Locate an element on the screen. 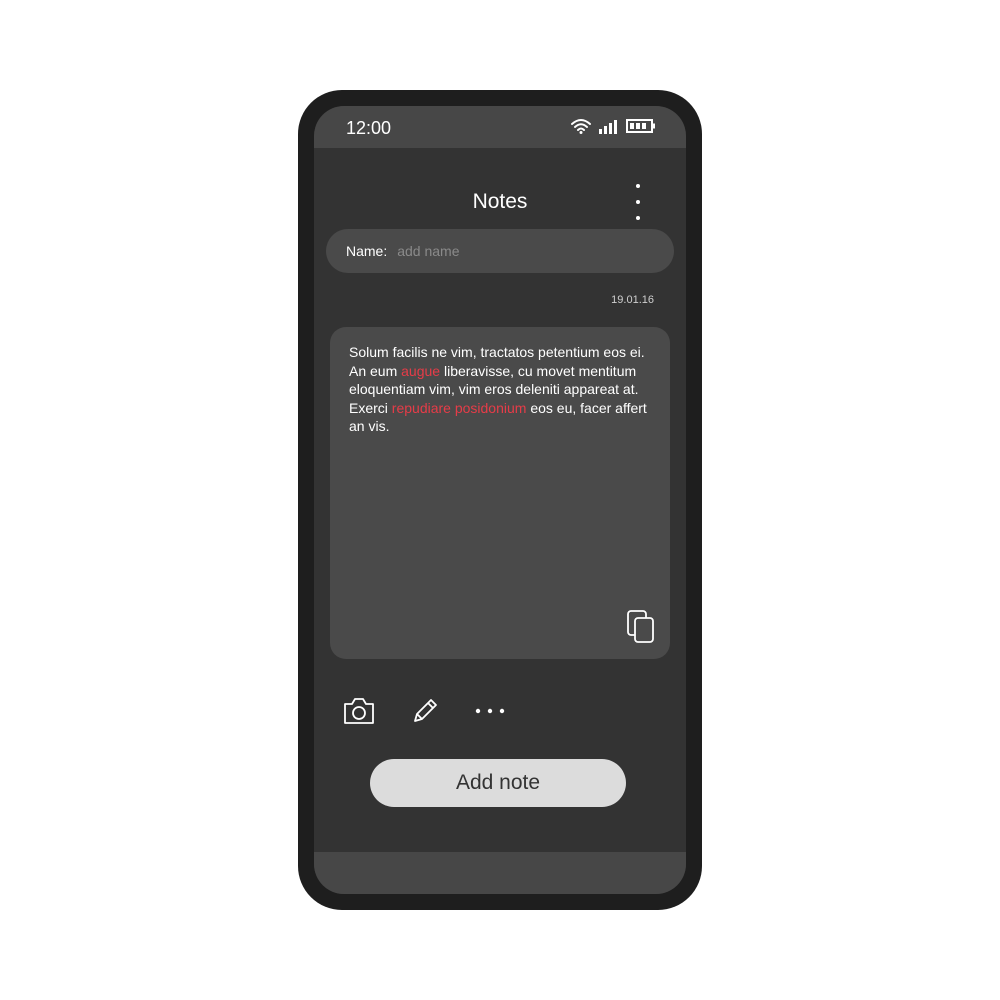 The image size is (1000, 1000). pencil-icon is located at coordinates (425, 711).